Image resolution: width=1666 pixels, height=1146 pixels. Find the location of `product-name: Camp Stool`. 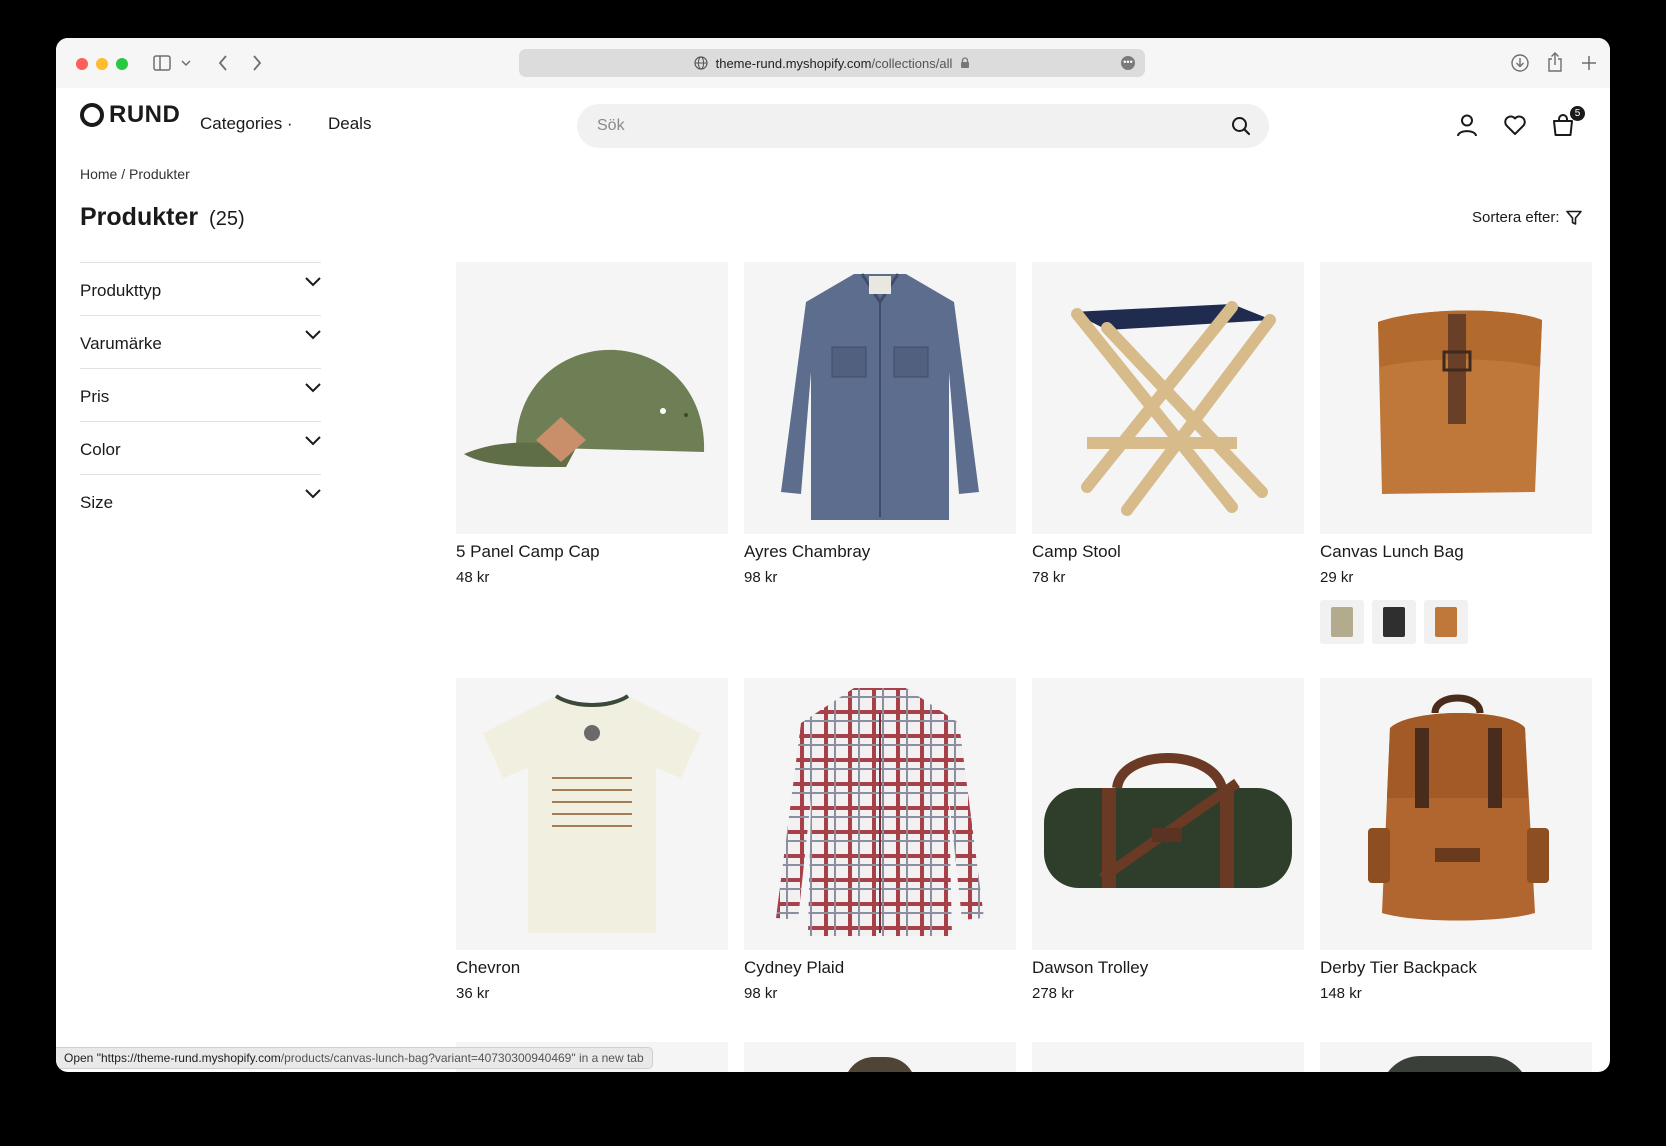

product-name: Camp Stool is located at coordinates (1076, 552).